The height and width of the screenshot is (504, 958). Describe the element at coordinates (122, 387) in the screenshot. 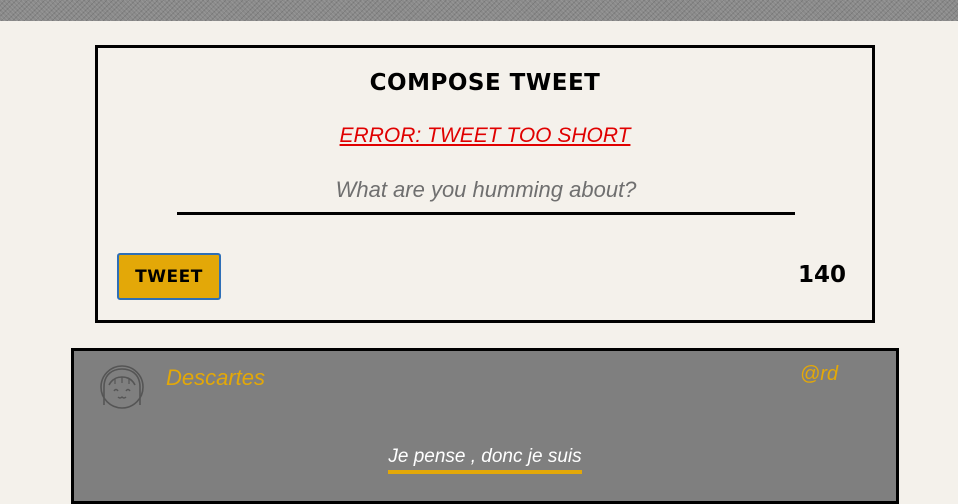

I see `girl-avatar-icon` at that location.